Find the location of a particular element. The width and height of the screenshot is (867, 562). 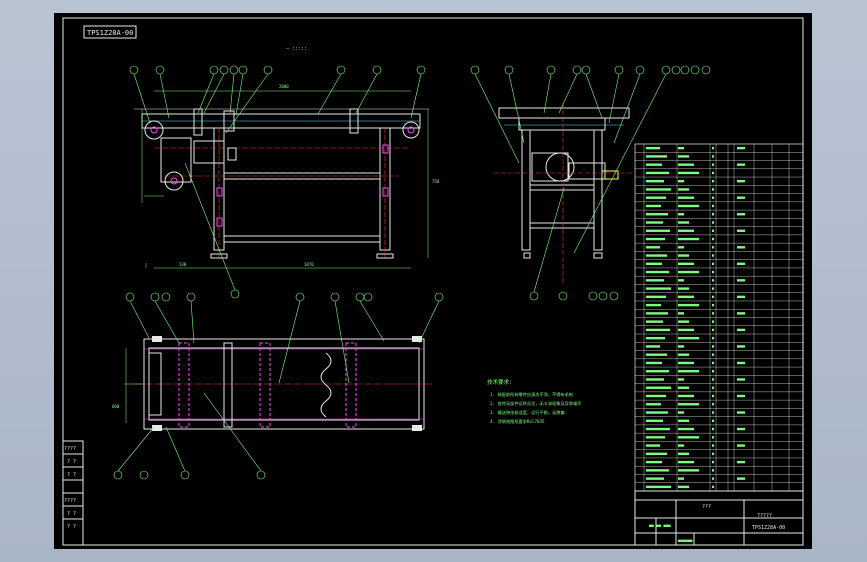

strip-cell-2: ? ? is located at coordinates (71, 462).